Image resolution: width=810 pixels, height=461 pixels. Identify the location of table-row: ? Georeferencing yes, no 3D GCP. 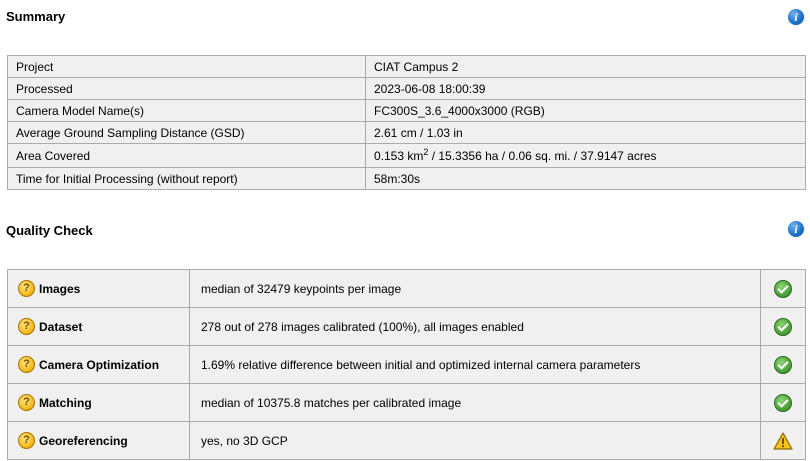
(406, 440).